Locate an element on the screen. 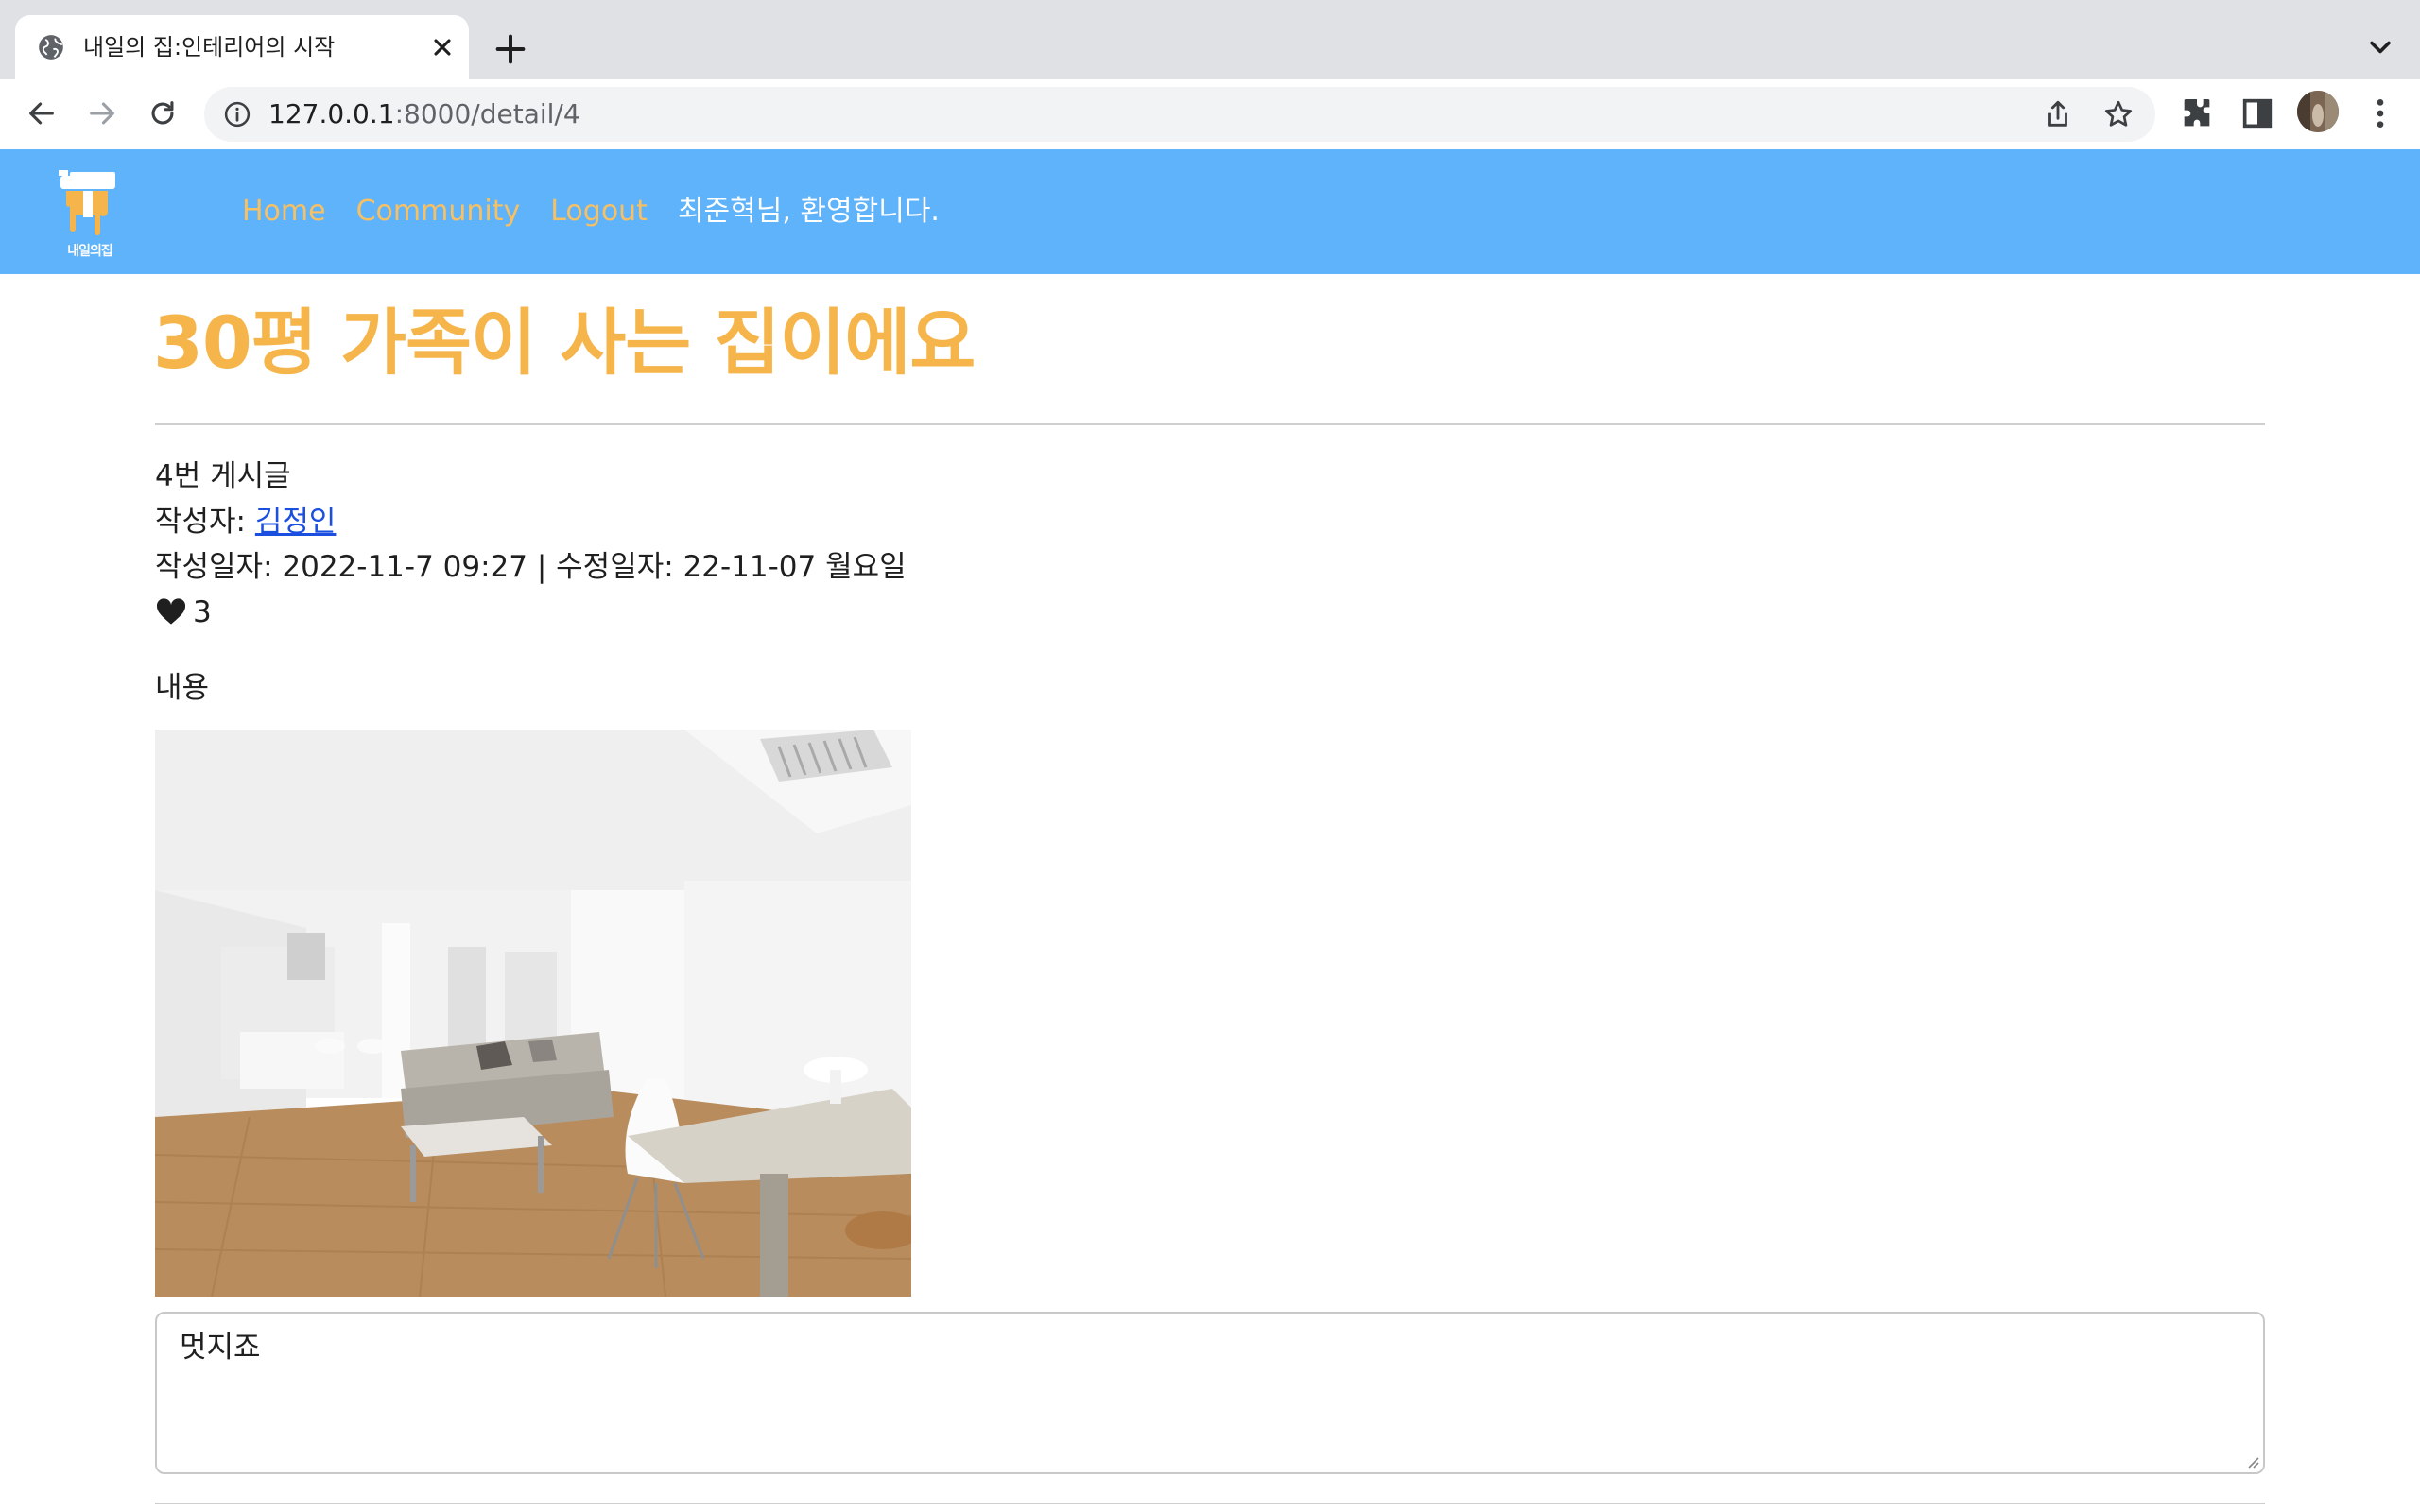 Image resolution: width=2420 pixels, height=1512 pixels. main-nav: Home Community Logout 최준혁님, 환영합니다. is located at coordinates (591, 212).